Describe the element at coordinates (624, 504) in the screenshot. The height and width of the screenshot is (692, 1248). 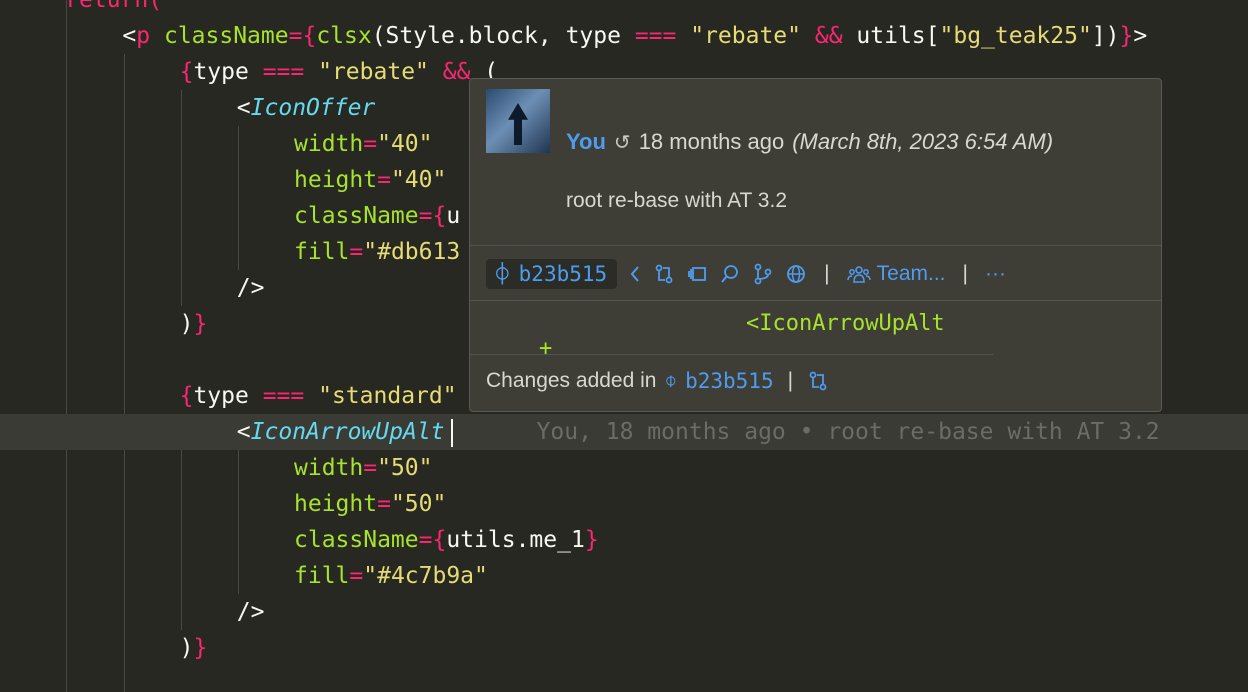
I see `code-line: height="50"` at that location.